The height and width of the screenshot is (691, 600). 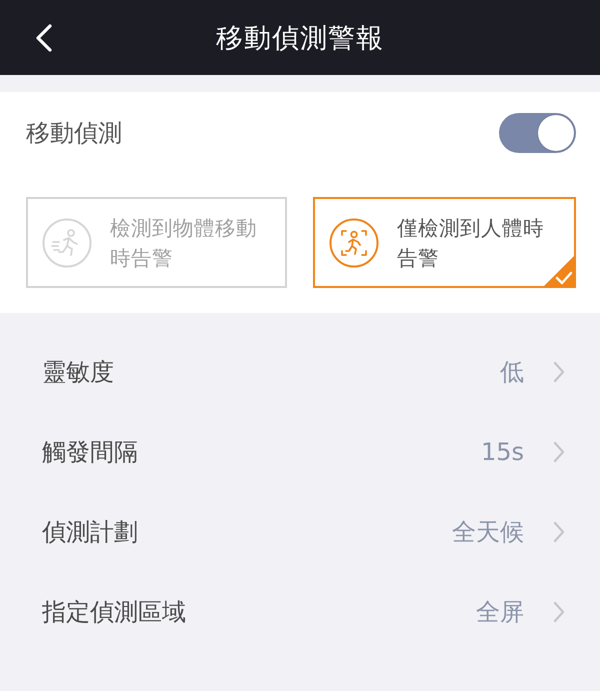 I want to click on setting-label: 偵測計劃, so click(x=90, y=532).